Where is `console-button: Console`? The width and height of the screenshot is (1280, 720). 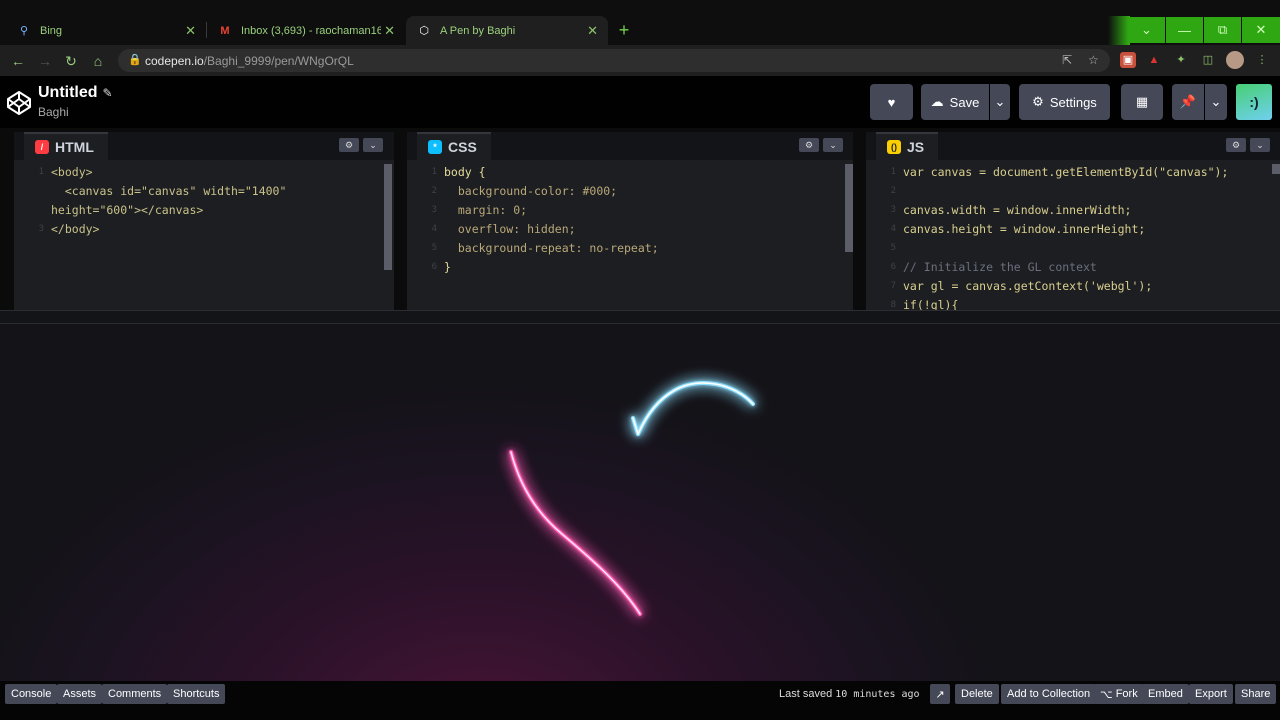
console-button: Console is located at coordinates (31, 694).